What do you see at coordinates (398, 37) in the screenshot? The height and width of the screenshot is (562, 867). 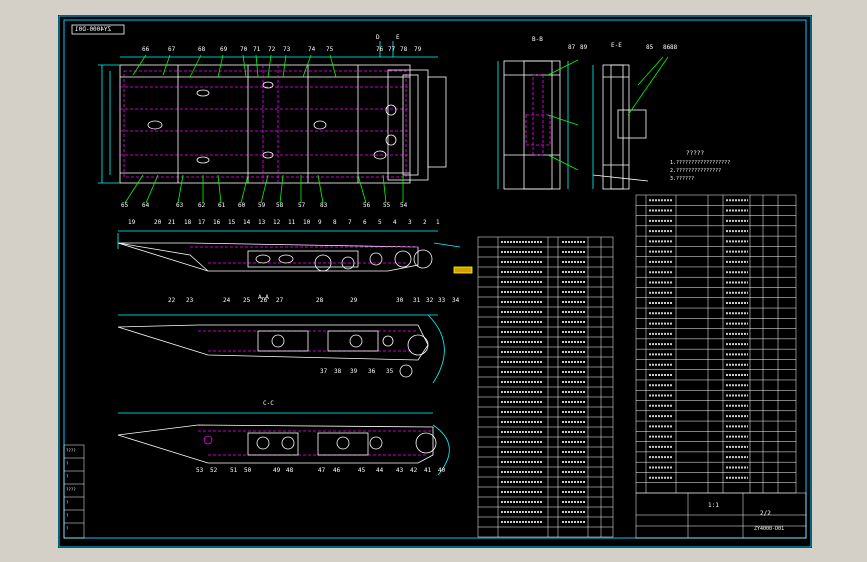 I see `section-label-e-top: E` at bounding box center [398, 37].